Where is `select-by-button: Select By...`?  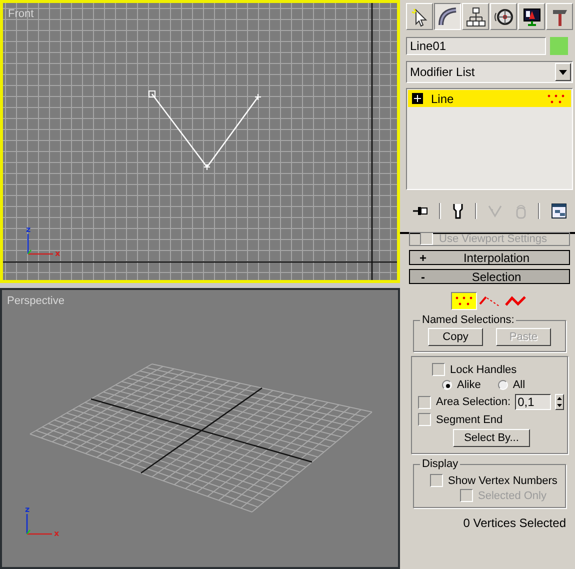
select-by-button: Select By... is located at coordinates (491, 438).